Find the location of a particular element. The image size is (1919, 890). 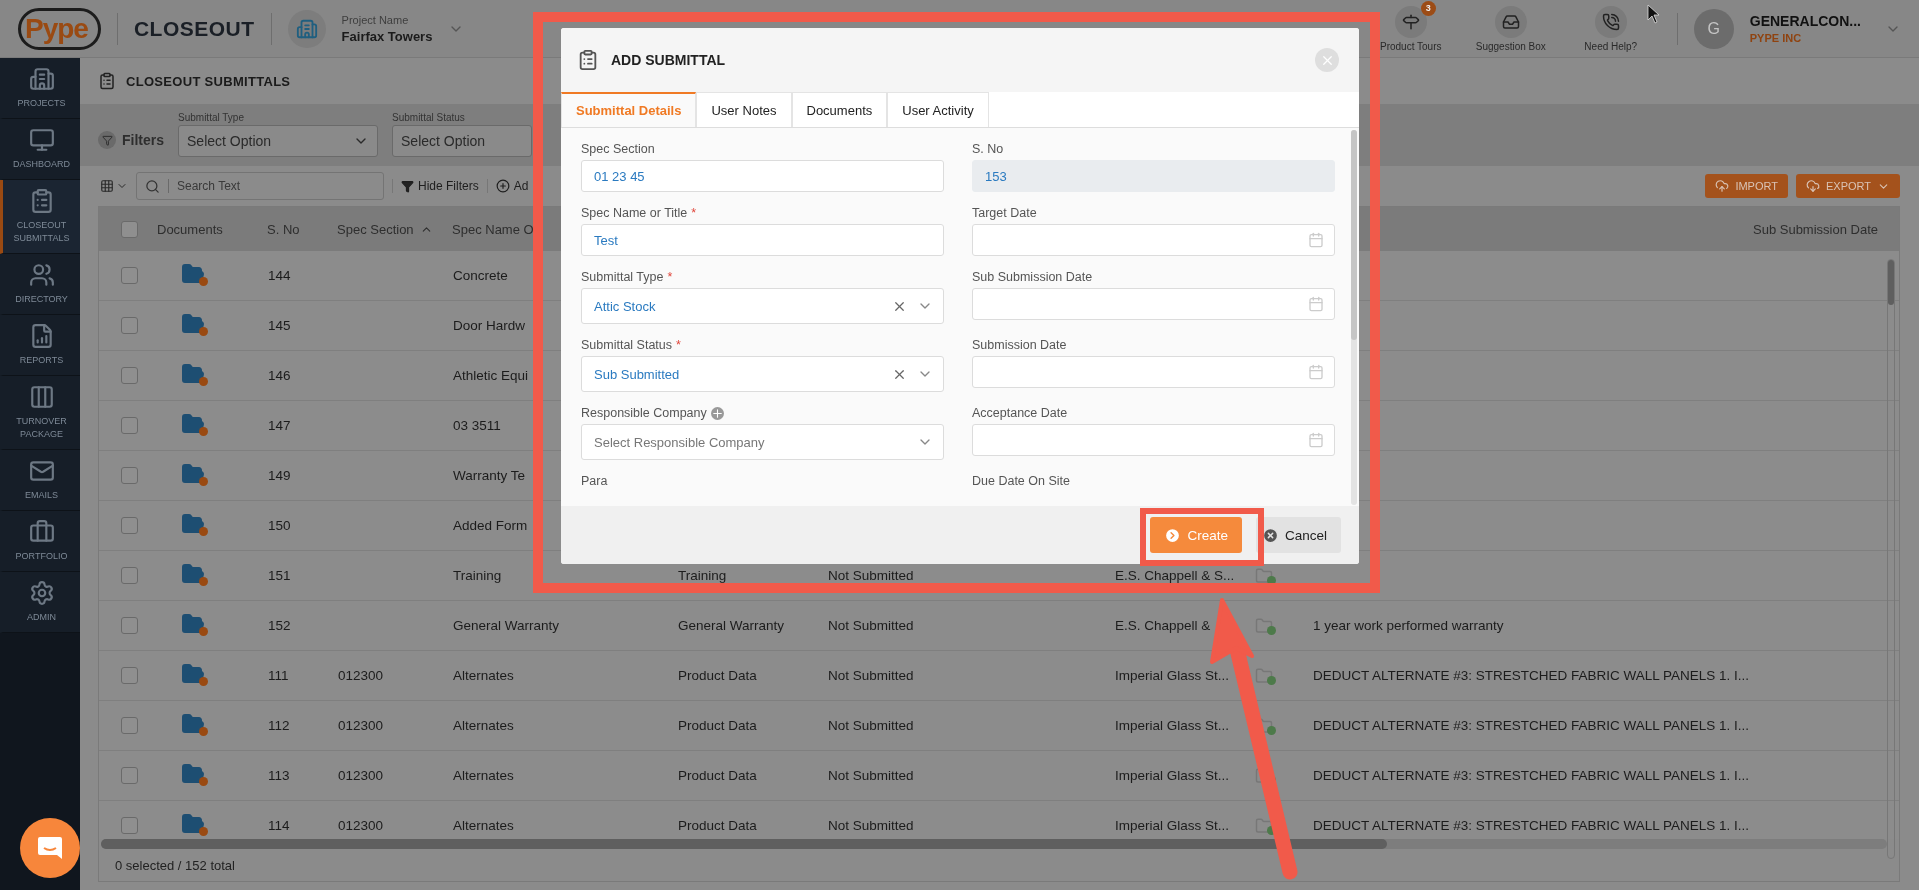

column-header: Documents is located at coordinates (206, 229).